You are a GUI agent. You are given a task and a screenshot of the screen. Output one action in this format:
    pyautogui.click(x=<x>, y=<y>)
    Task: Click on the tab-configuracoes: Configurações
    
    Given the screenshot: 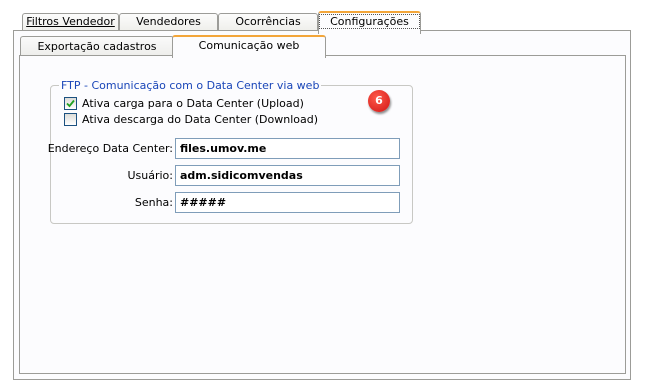 What is the action you would take?
    pyautogui.click(x=369, y=22)
    